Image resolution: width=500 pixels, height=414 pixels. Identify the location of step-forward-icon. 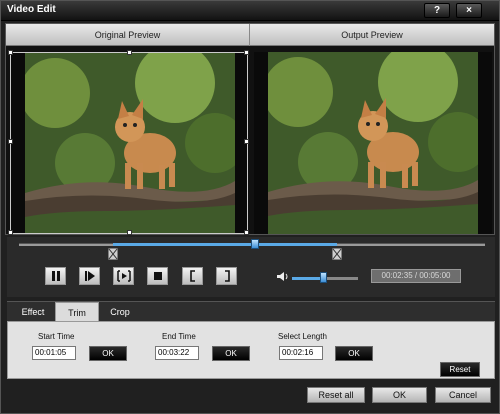
(90, 276).